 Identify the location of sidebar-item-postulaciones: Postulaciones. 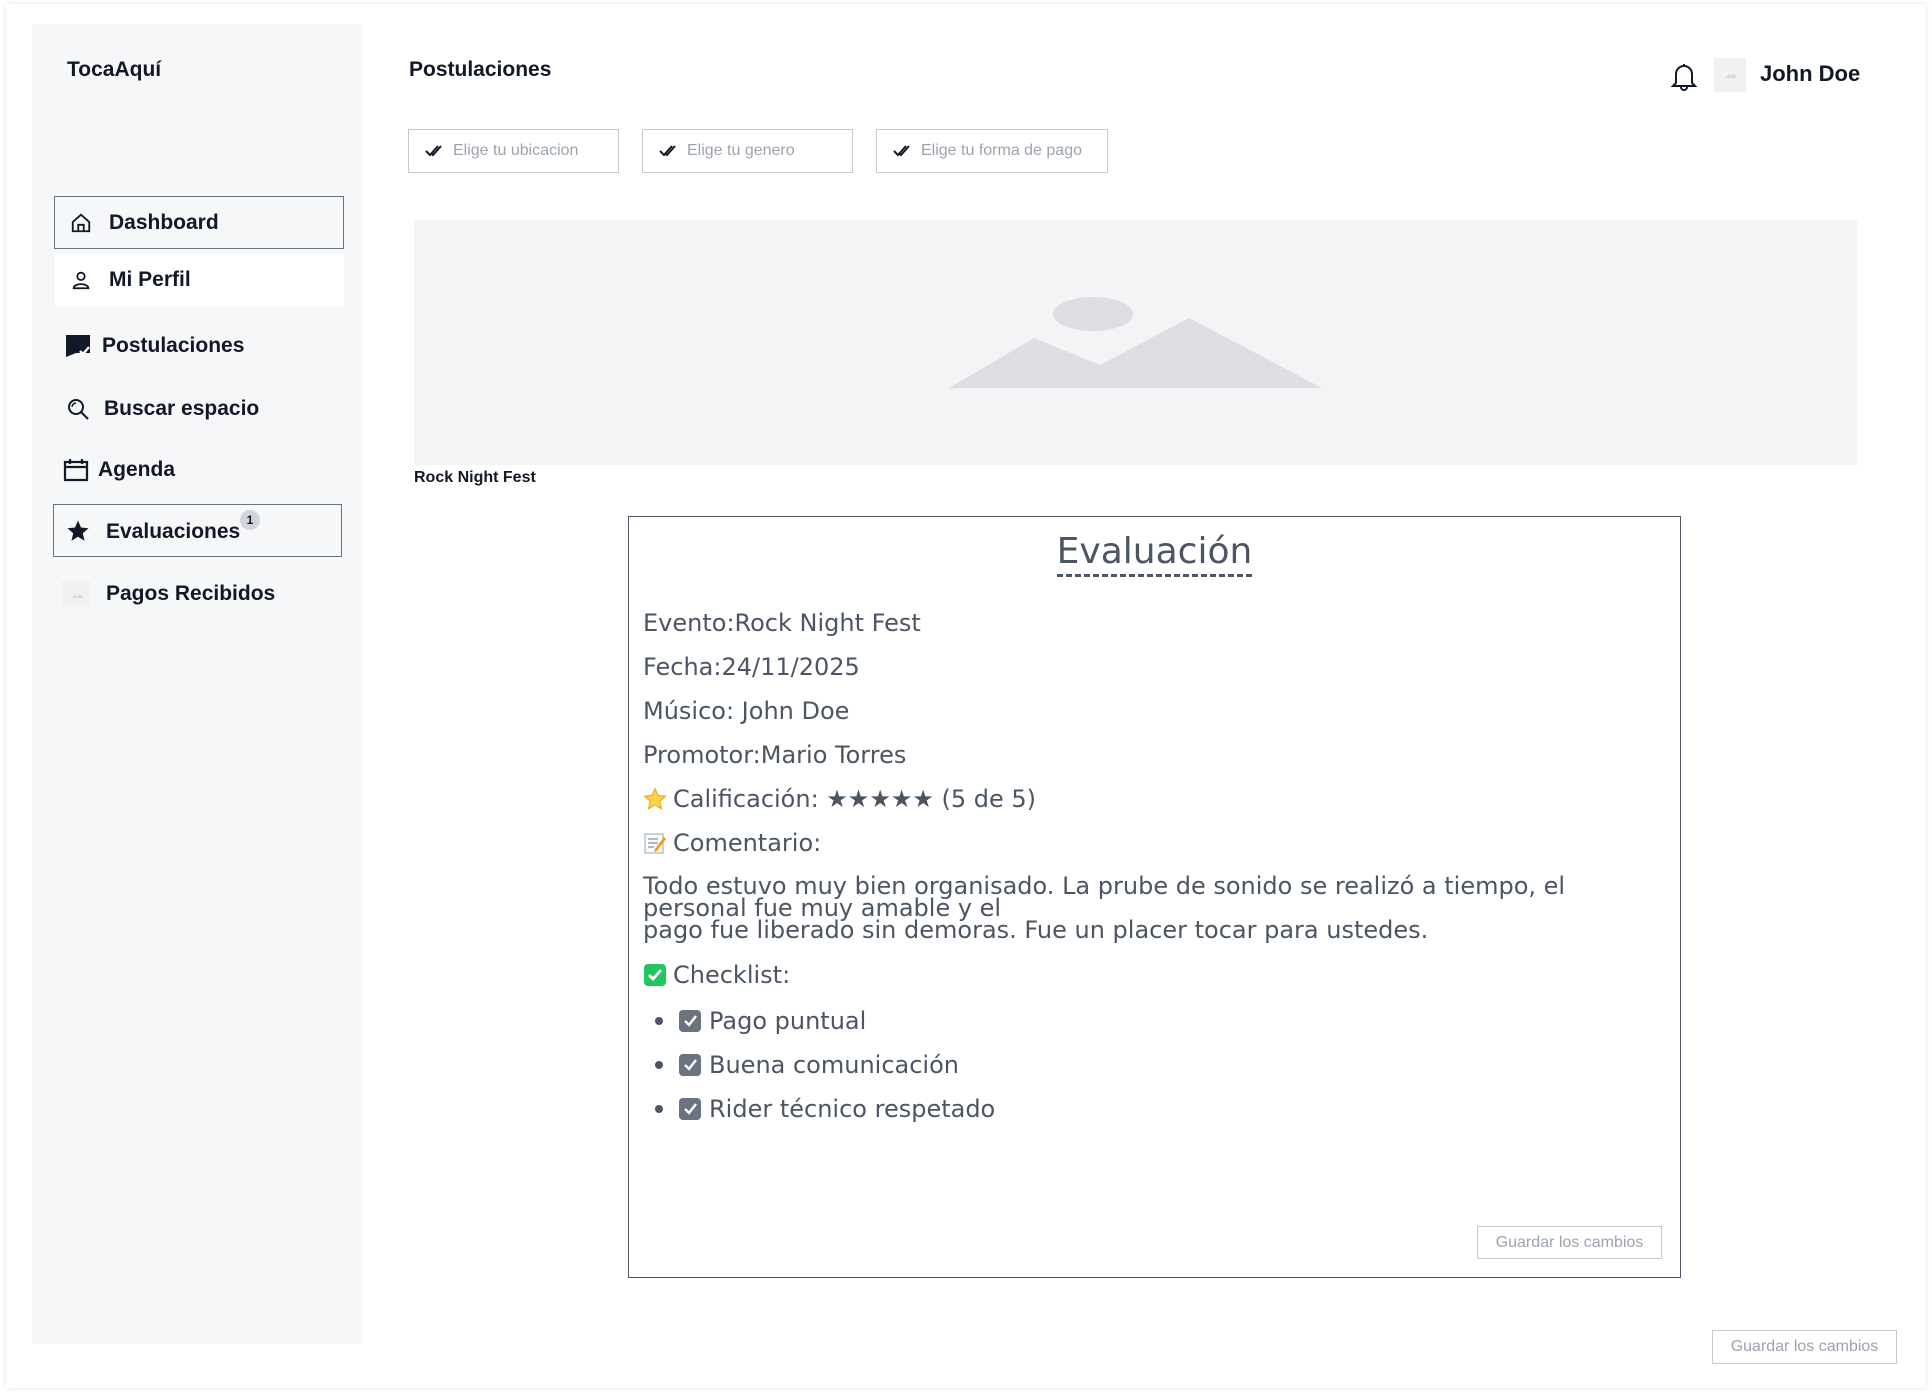
(200, 346).